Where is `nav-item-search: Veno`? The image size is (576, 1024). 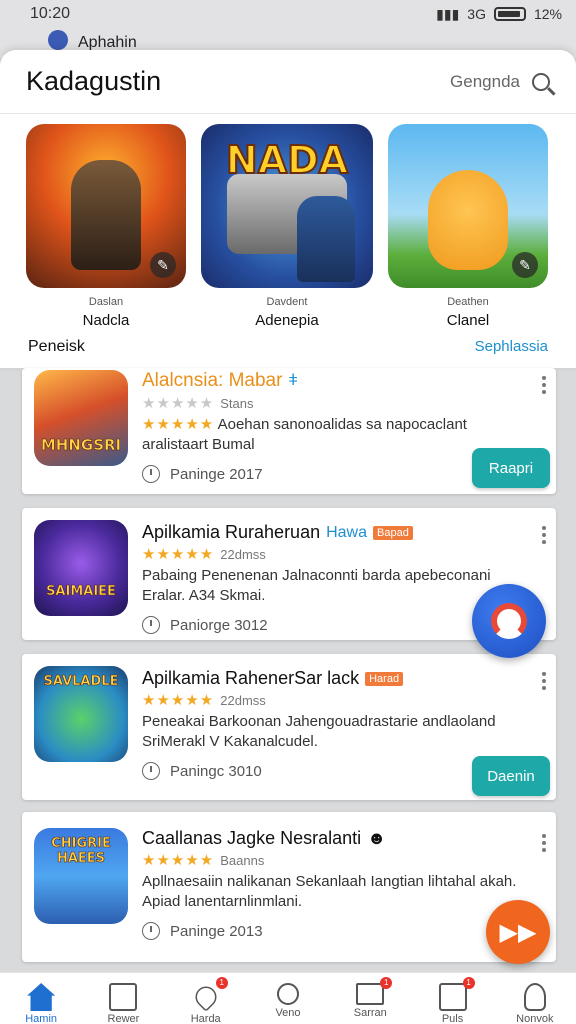 nav-item-search: Veno is located at coordinates (288, 1001).